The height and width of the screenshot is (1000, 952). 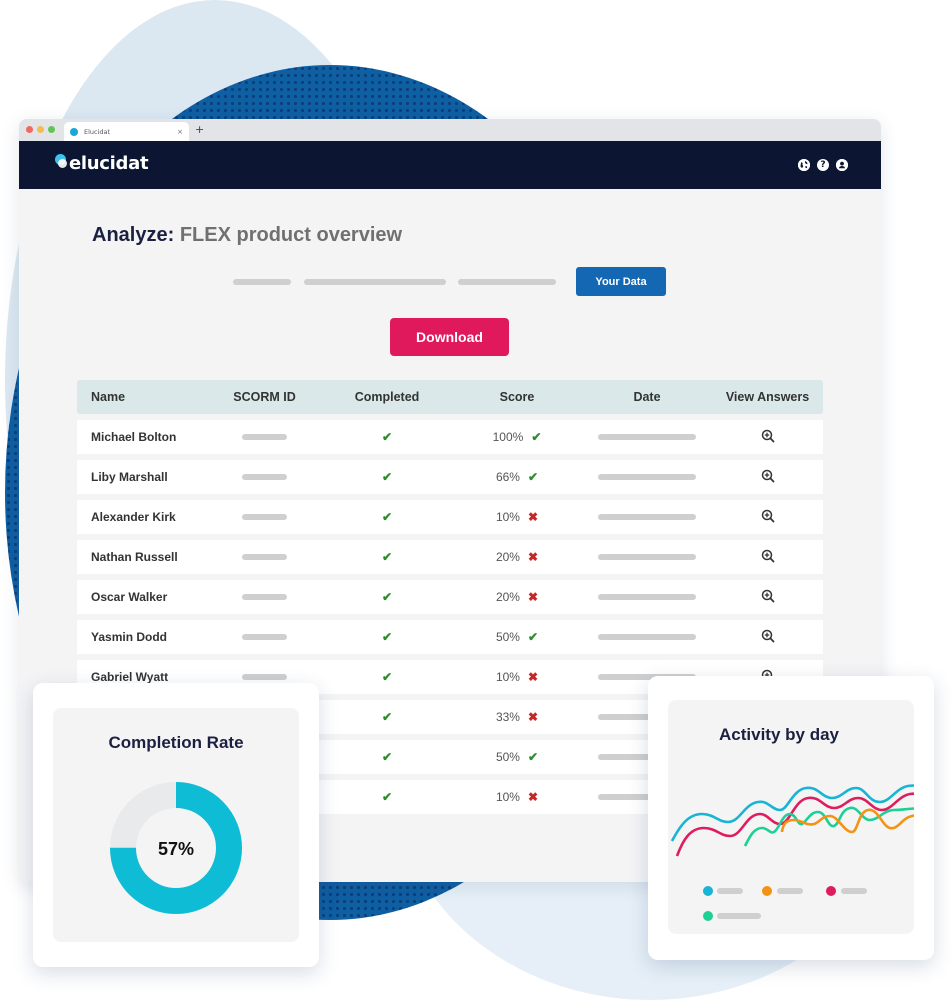 I want to click on legend-pink-dot, so click(x=831, y=891).